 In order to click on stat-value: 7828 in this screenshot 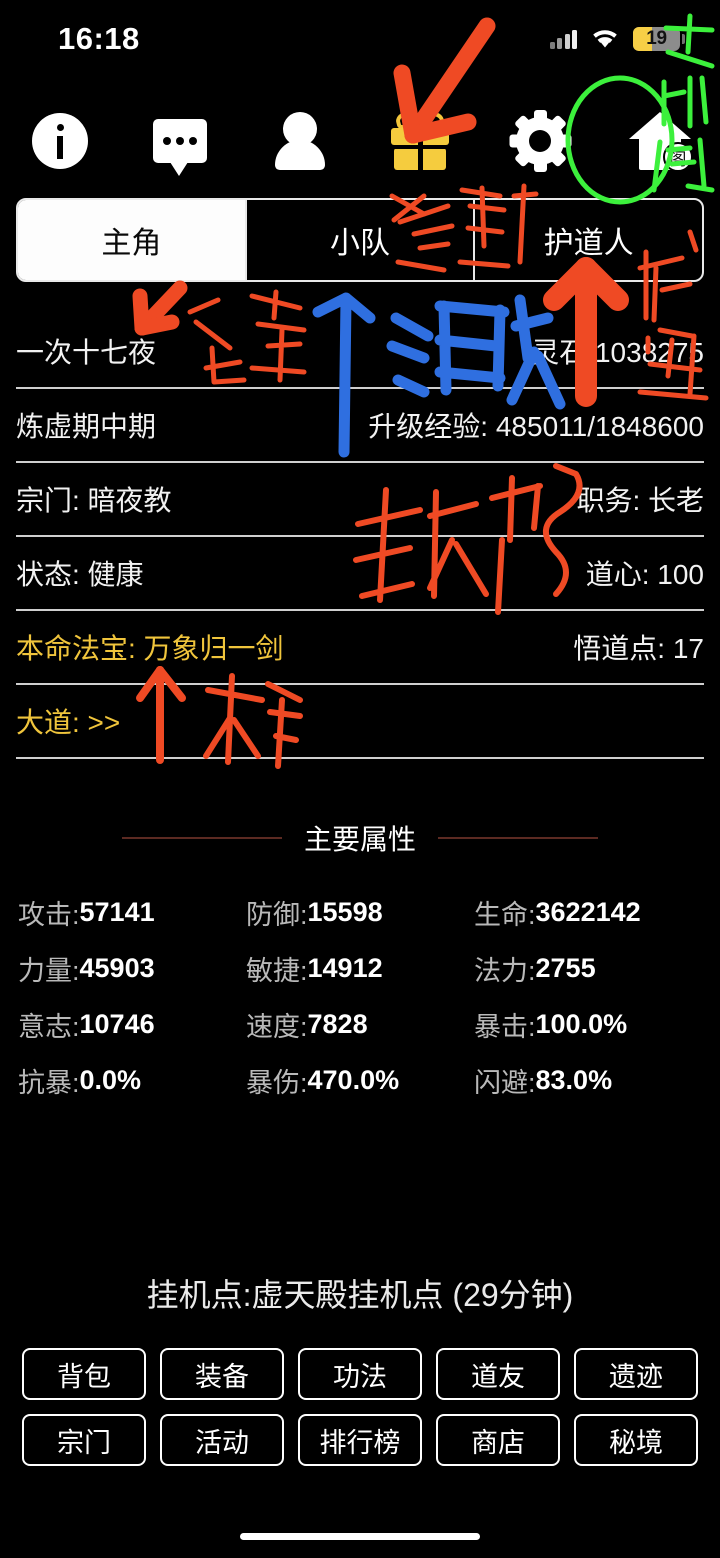, I will do `click(337, 1023)`.